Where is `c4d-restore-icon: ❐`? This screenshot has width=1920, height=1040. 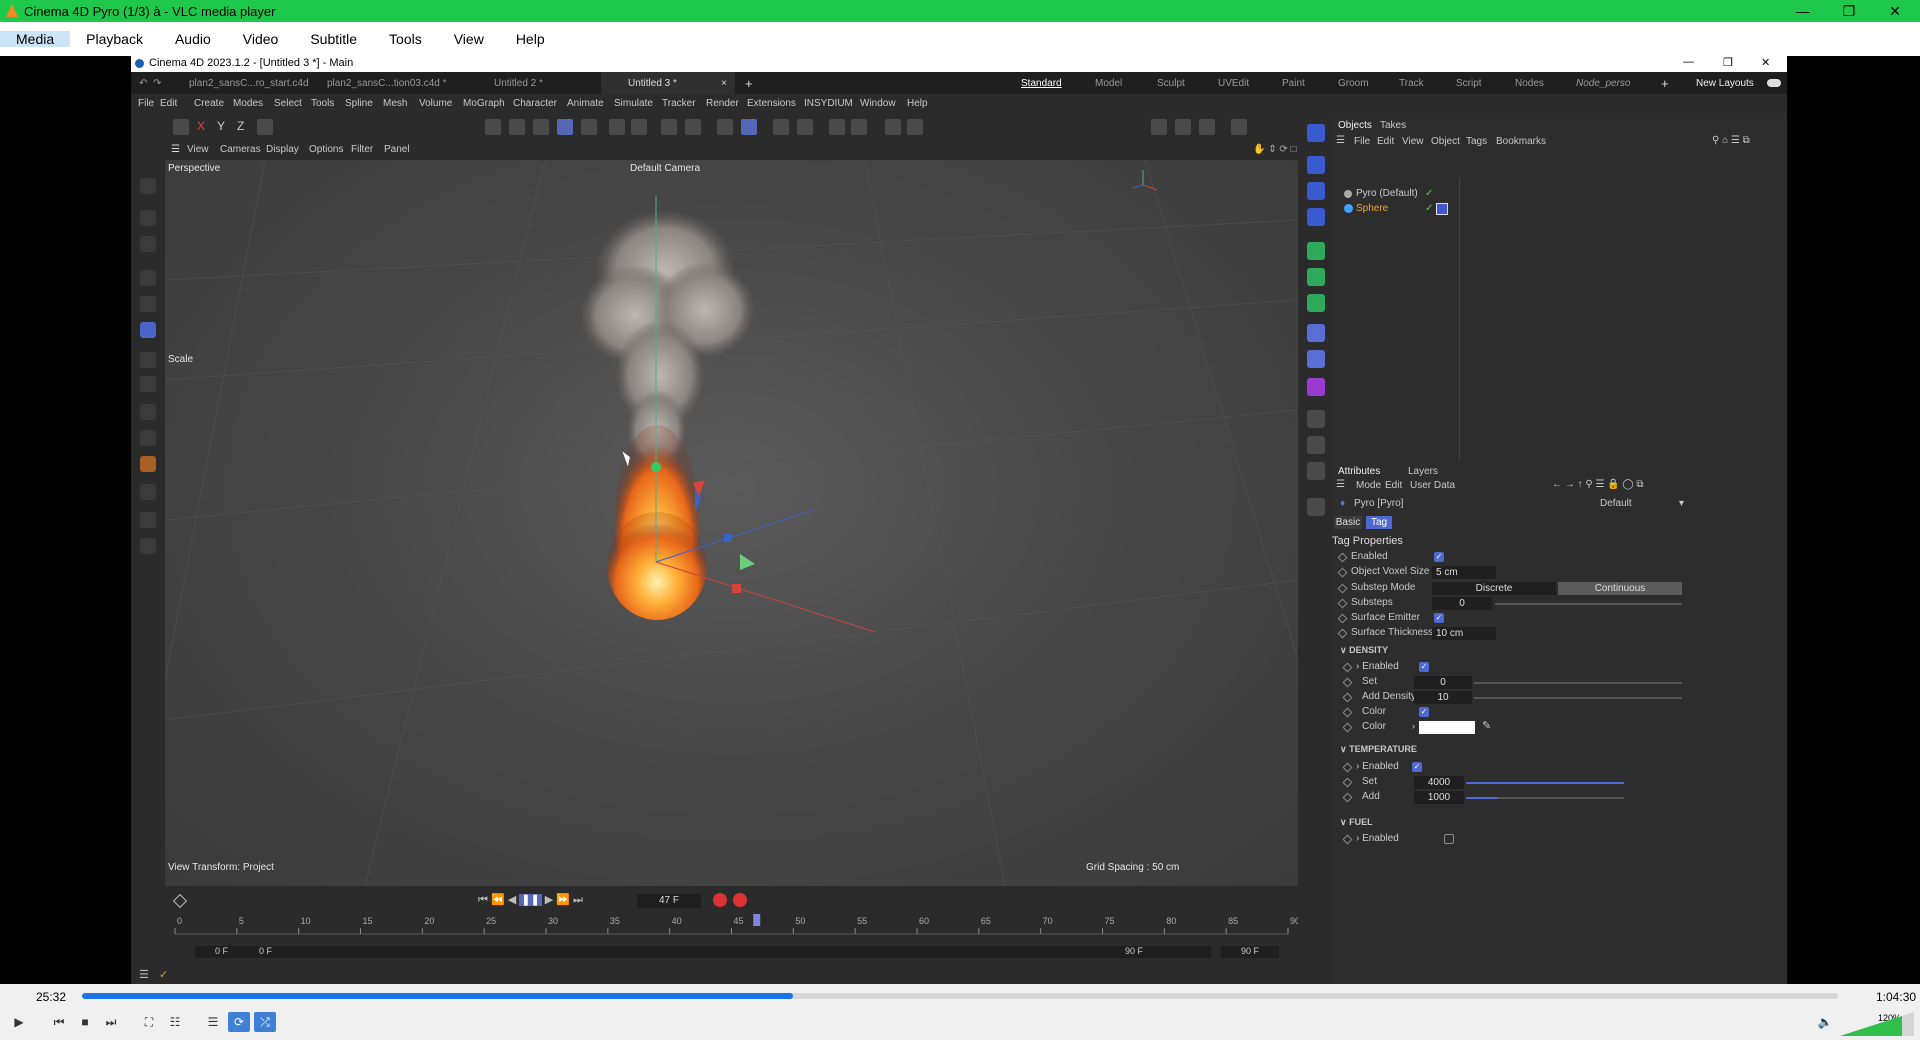
c4d-restore-icon: ❐ is located at coordinates (1728, 62).